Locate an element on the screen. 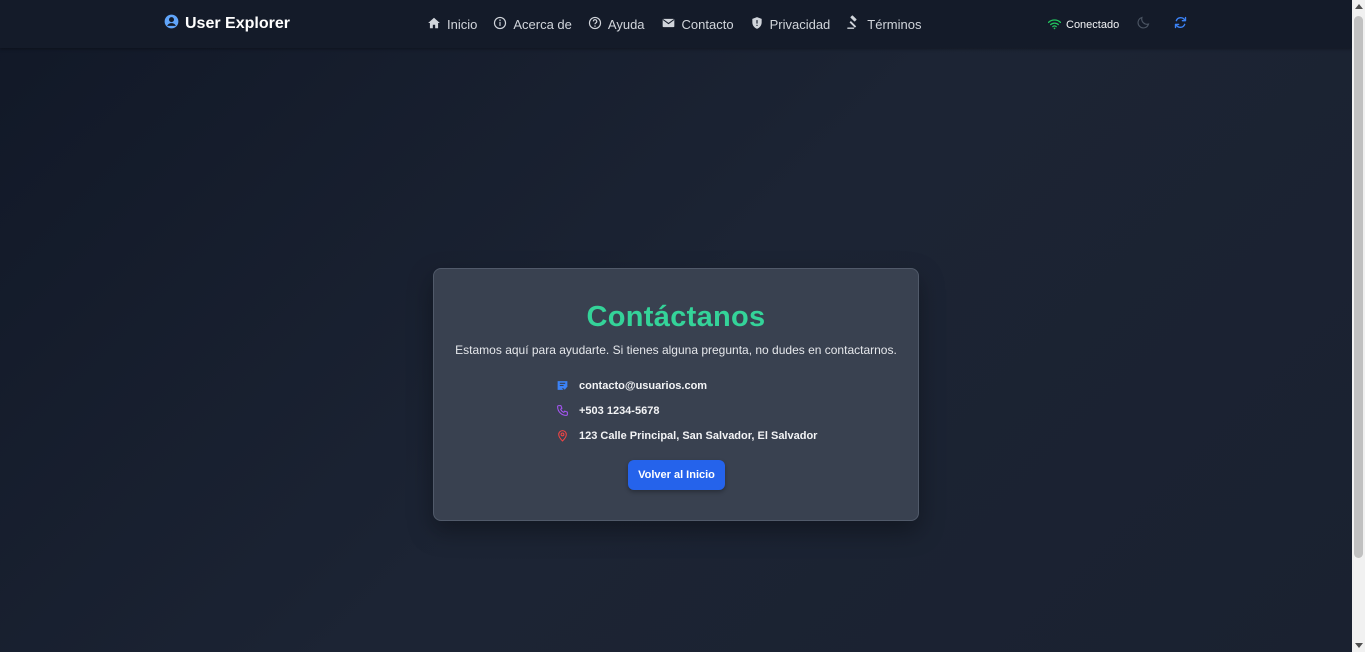 The width and height of the screenshot is (1365, 652). nav-item-ayuda: Ayuda is located at coordinates (616, 24).